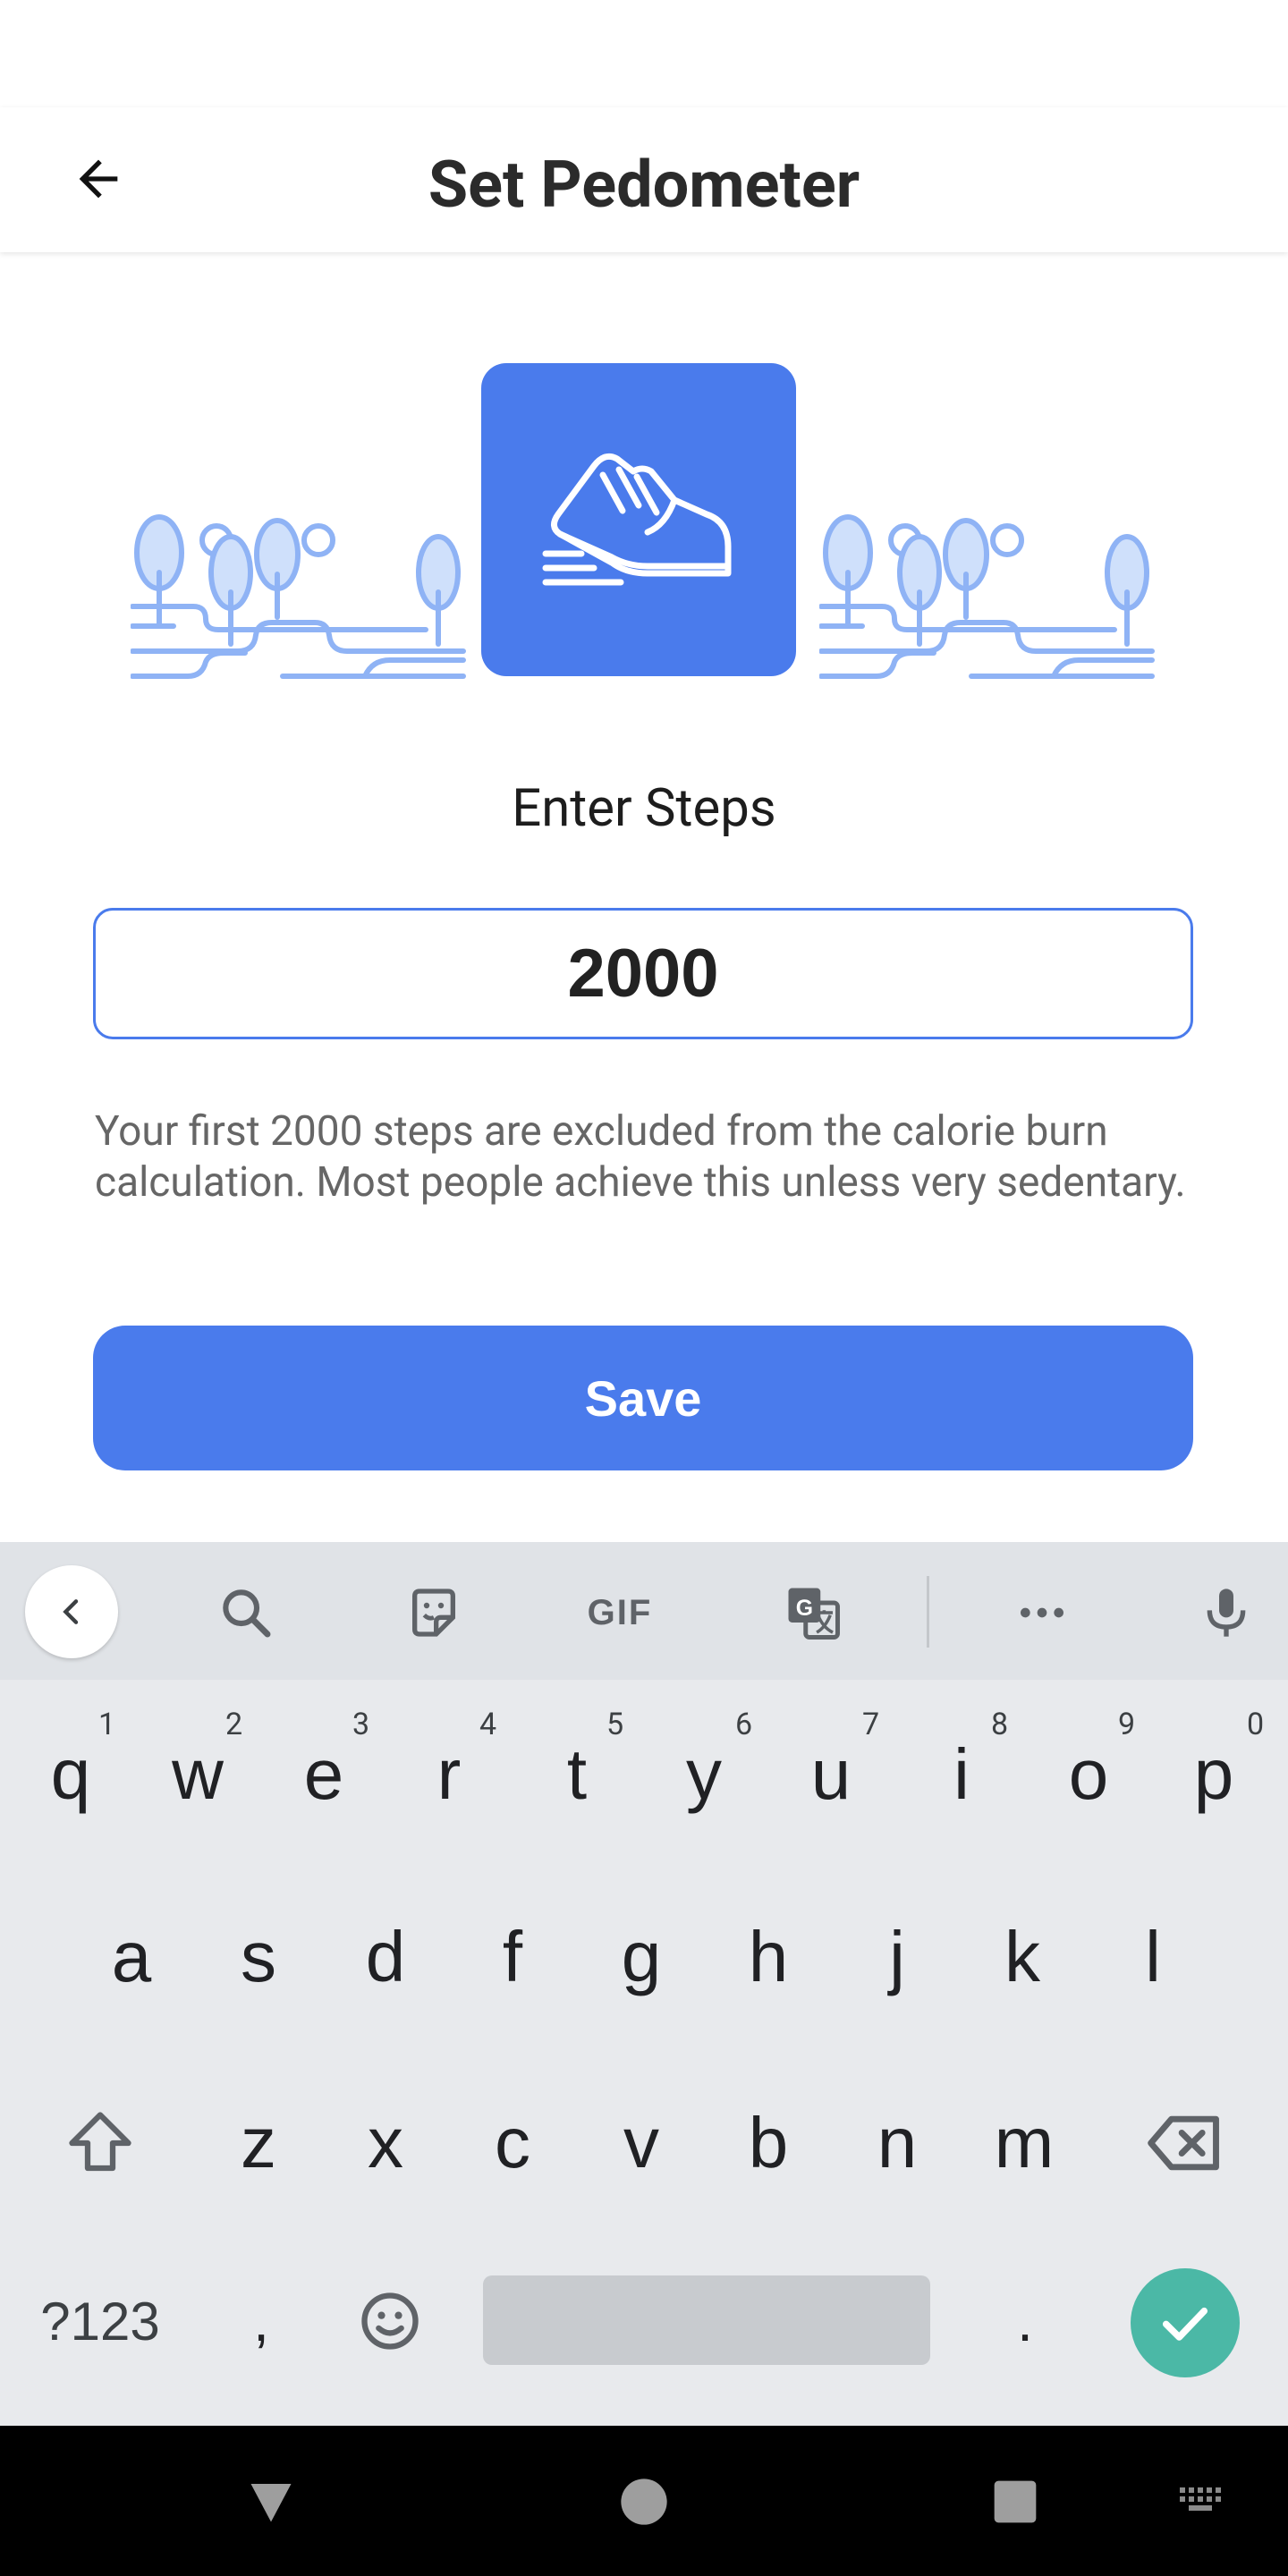 The height and width of the screenshot is (2576, 1288). Describe the element at coordinates (1022, 1957) in the screenshot. I see `key-k: k` at that location.